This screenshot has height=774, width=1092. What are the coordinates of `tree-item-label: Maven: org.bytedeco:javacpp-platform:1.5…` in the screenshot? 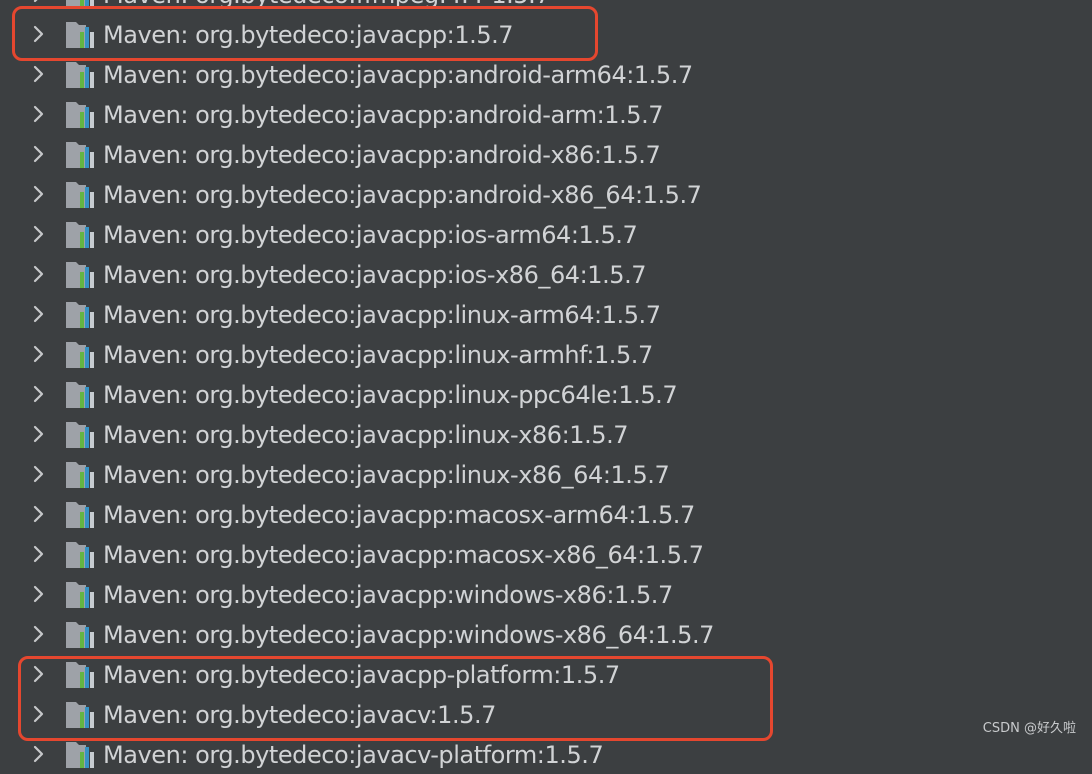 It's located at (361, 675).